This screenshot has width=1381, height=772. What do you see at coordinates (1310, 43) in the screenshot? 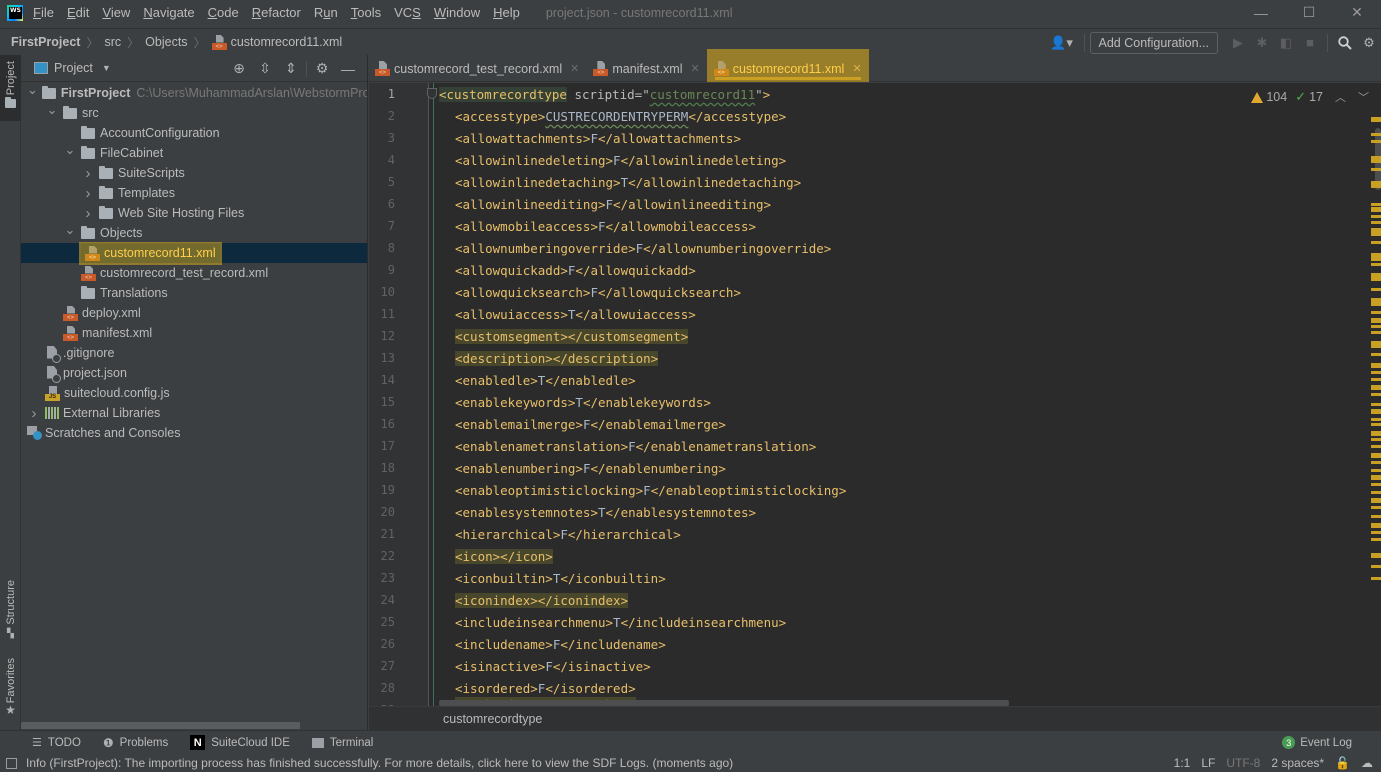
I see `stop-icon: ■` at bounding box center [1310, 43].